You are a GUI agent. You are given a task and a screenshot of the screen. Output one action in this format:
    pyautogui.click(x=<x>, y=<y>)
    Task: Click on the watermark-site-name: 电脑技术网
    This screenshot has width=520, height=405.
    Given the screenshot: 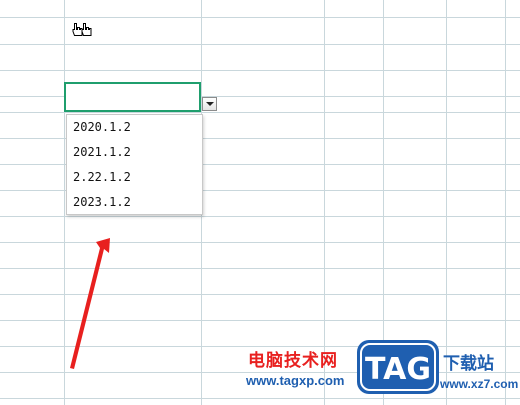 What is the action you would take?
    pyautogui.click(x=293, y=361)
    